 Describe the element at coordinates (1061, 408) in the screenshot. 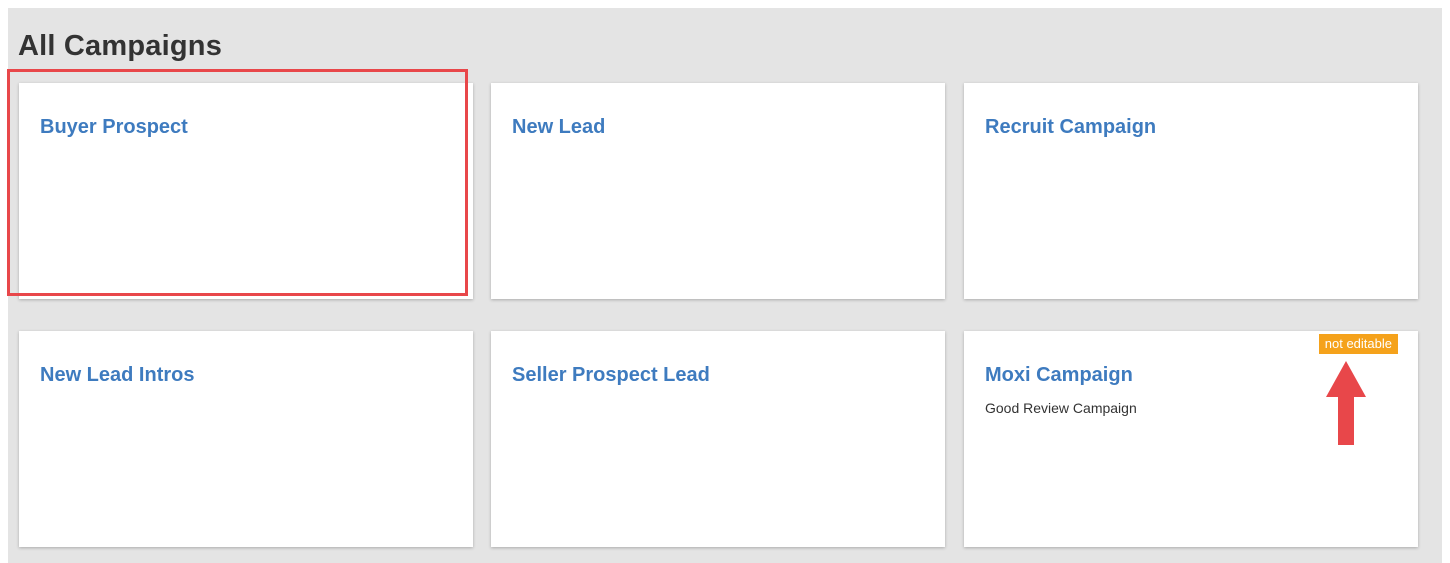

I see `campaign-subtitle: Good Review Campaign` at that location.